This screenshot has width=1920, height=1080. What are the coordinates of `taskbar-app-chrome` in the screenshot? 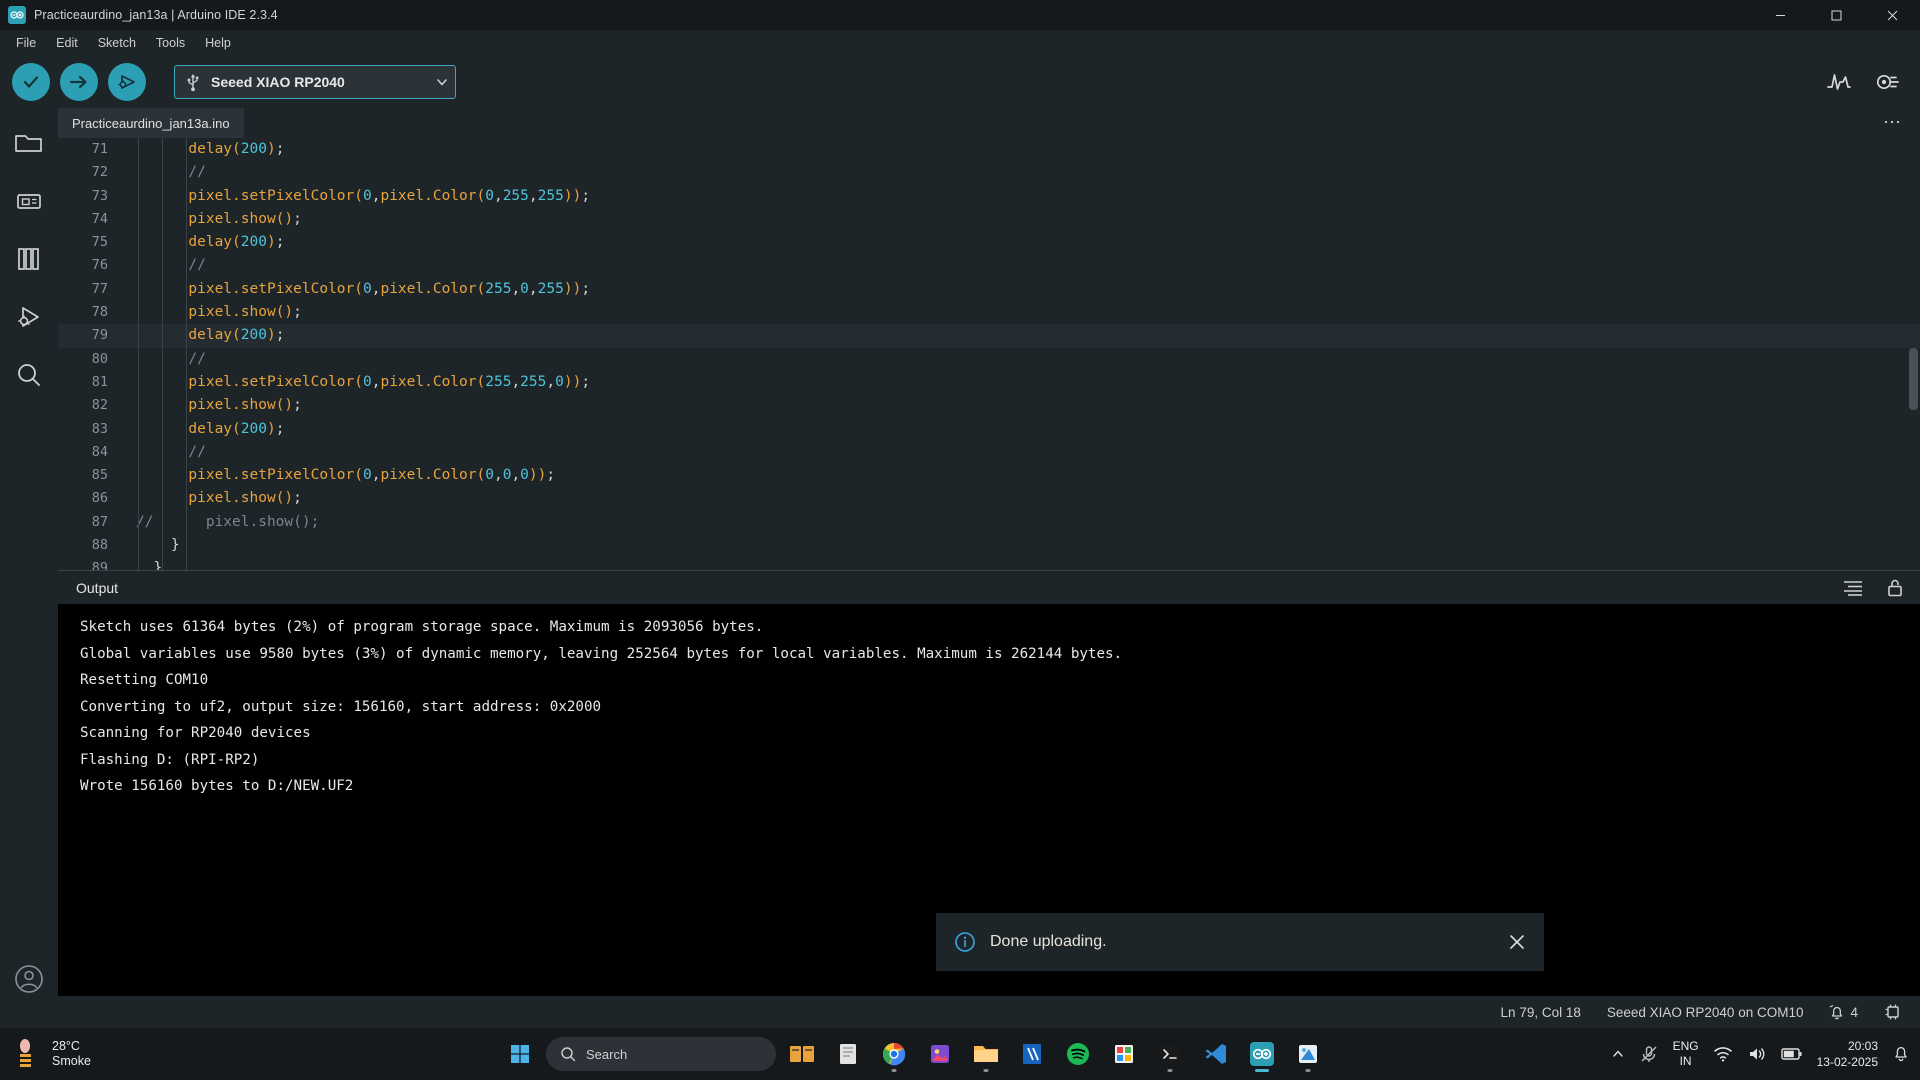 It's located at (894, 1054).